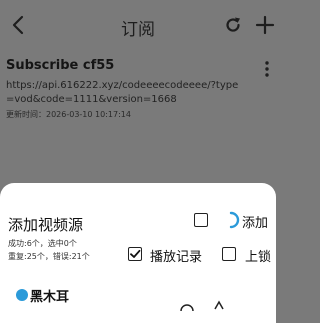  I want to click on partial-icon, so click(219, 305).